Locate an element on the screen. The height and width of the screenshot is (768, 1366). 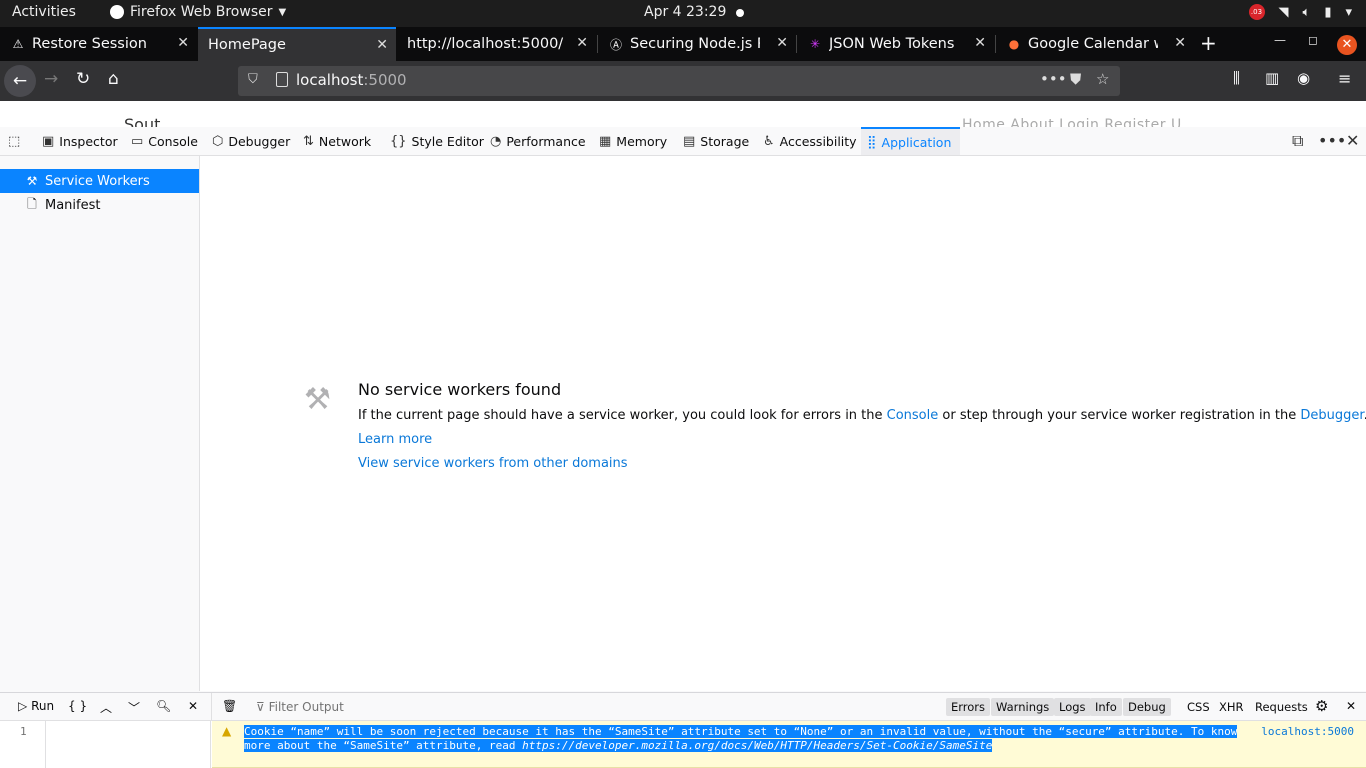
close-editor-icon: ✕ is located at coordinates (193, 706).